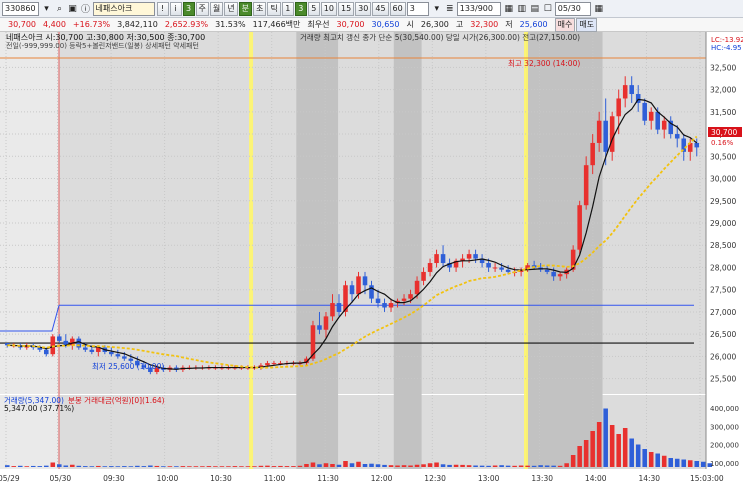 The width and height of the screenshot is (743, 484). Describe the element at coordinates (313, 8) in the screenshot. I see `interval-5: 5` at that location.